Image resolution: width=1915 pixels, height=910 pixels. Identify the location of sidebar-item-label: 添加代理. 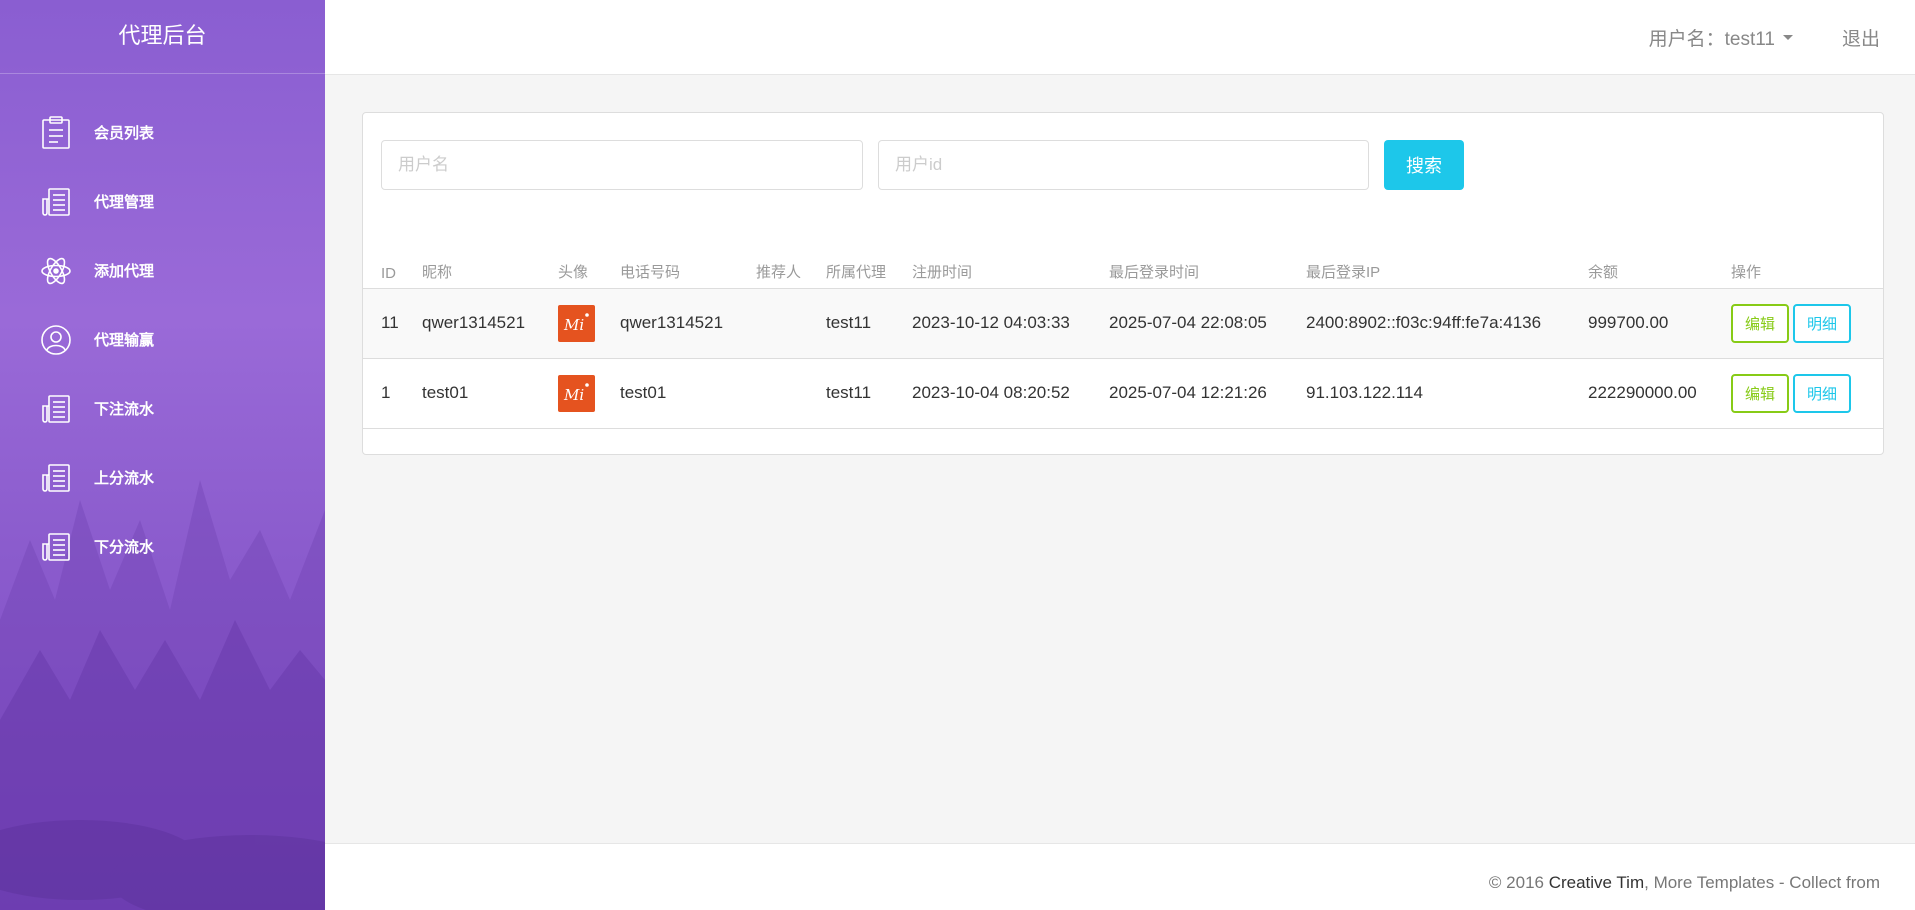
(124, 271).